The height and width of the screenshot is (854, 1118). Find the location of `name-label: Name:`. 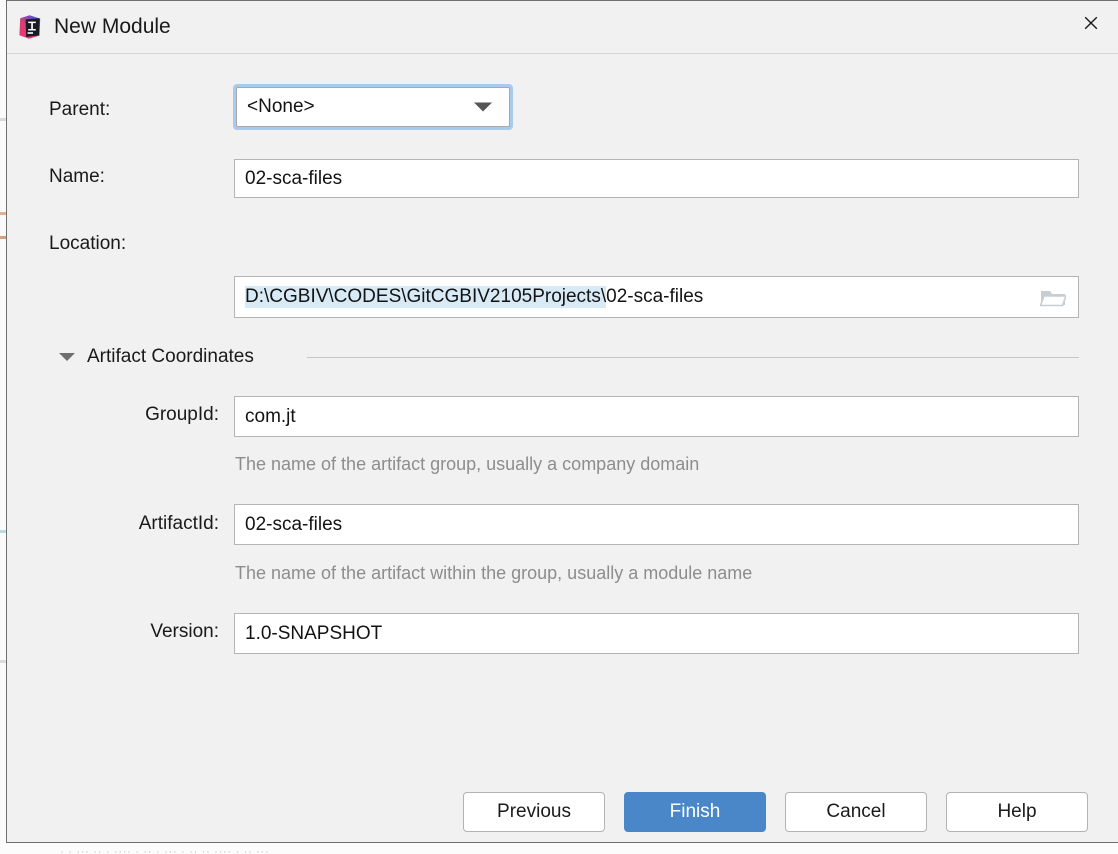

name-label: Name: is located at coordinates (77, 176).